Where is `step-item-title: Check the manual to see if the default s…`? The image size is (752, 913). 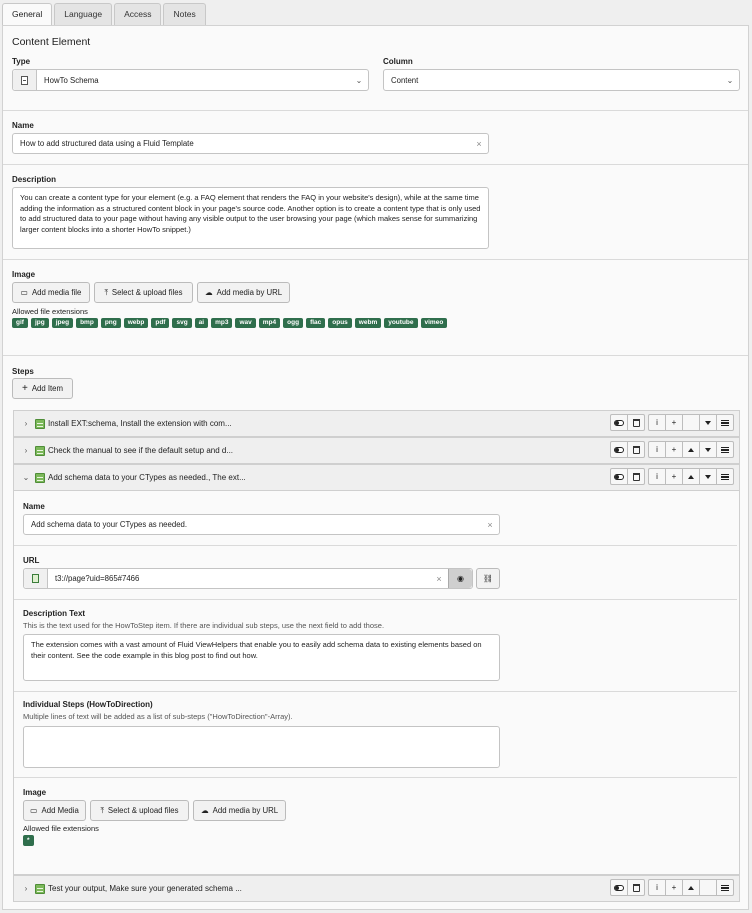 step-item-title: Check the manual to see if the default s… is located at coordinates (141, 450).